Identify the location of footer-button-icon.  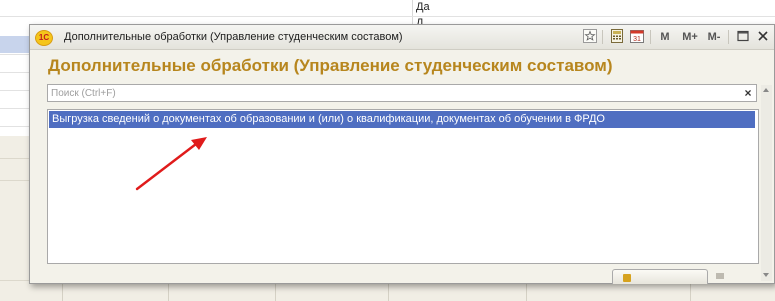
(627, 278).